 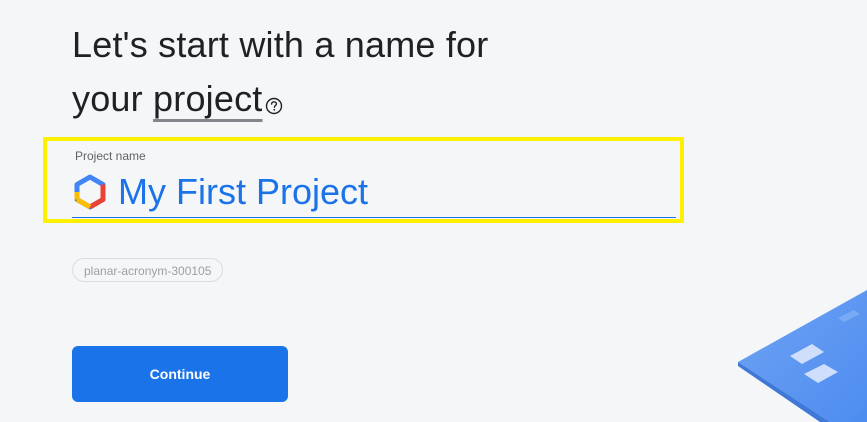 What do you see at coordinates (374, 217) in the screenshot?
I see `project-name-underline` at bounding box center [374, 217].